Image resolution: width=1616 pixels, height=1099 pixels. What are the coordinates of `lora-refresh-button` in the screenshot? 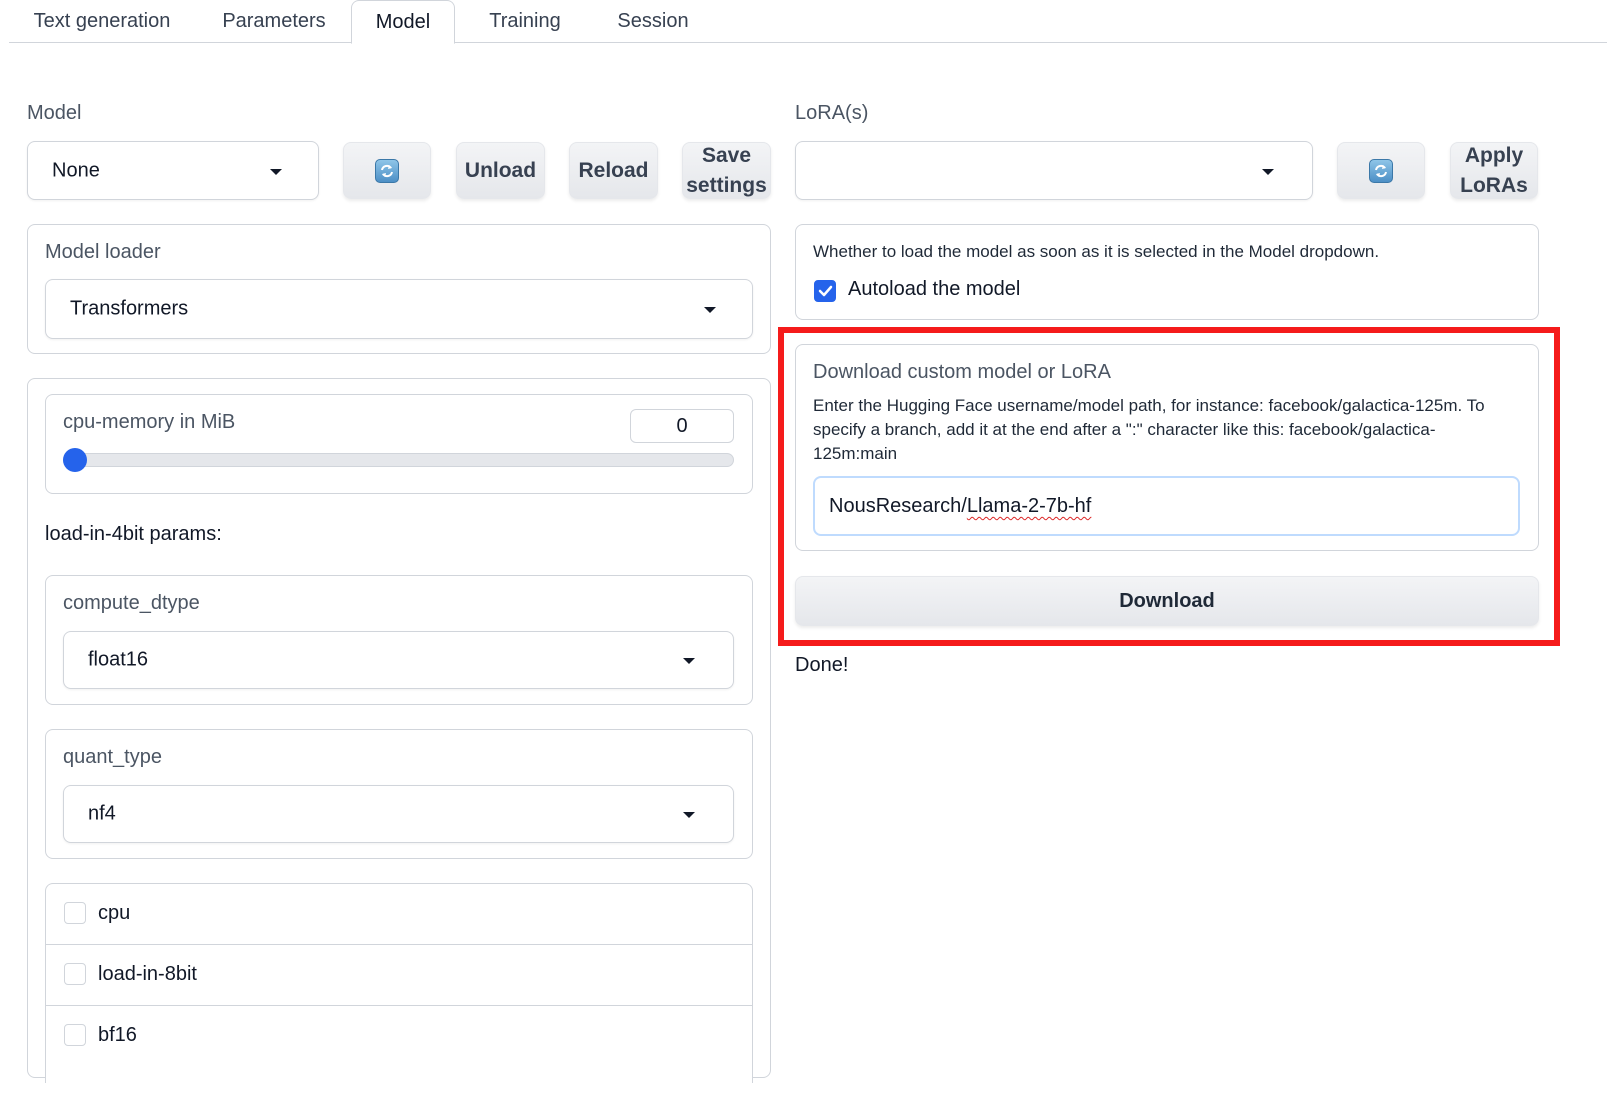 It's located at (1381, 170).